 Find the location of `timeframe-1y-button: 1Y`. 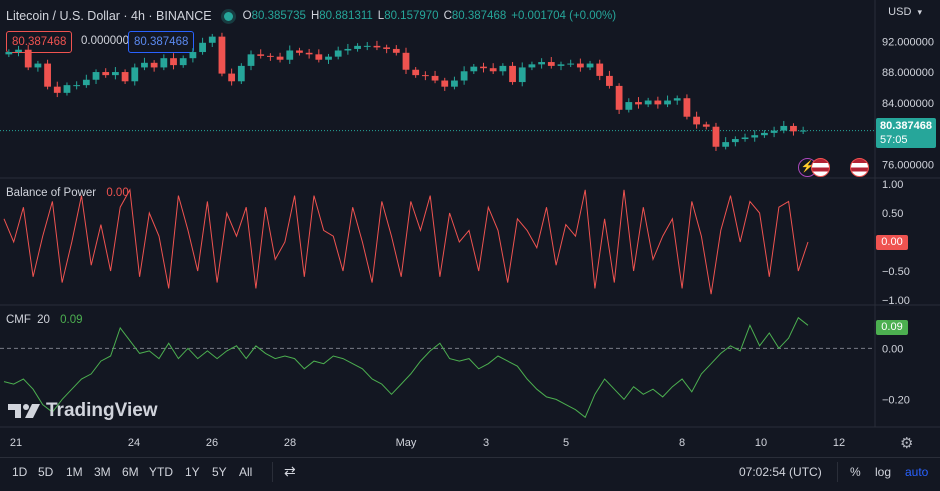

timeframe-1y-button: 1Y is located at coordinates (192, 472).